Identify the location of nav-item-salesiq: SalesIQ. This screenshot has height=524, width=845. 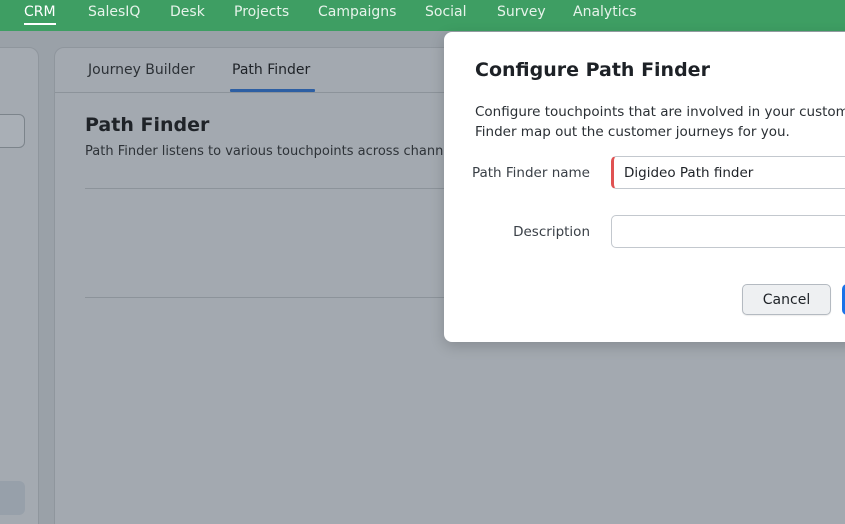
(114, 12).